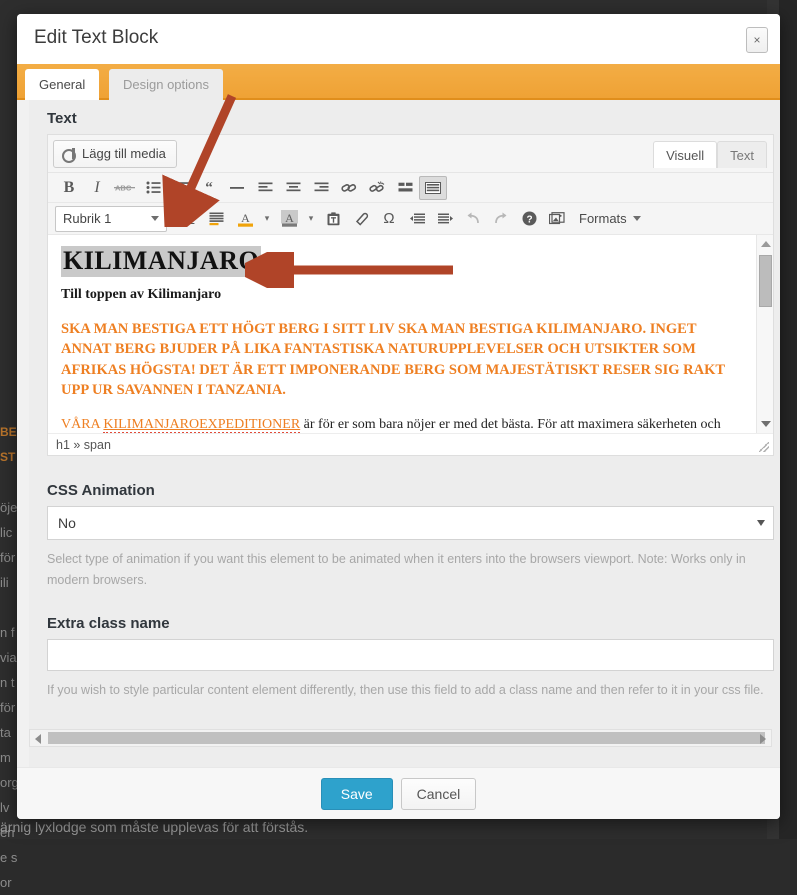  I want to click on paste-as-text-icon, so click(333, 219).